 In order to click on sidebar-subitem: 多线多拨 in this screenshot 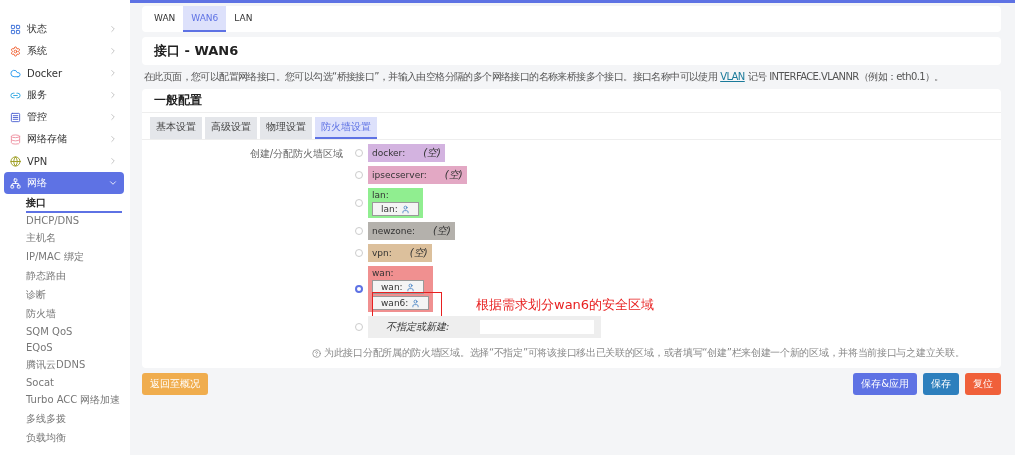, I will do `click(74, 419)`.